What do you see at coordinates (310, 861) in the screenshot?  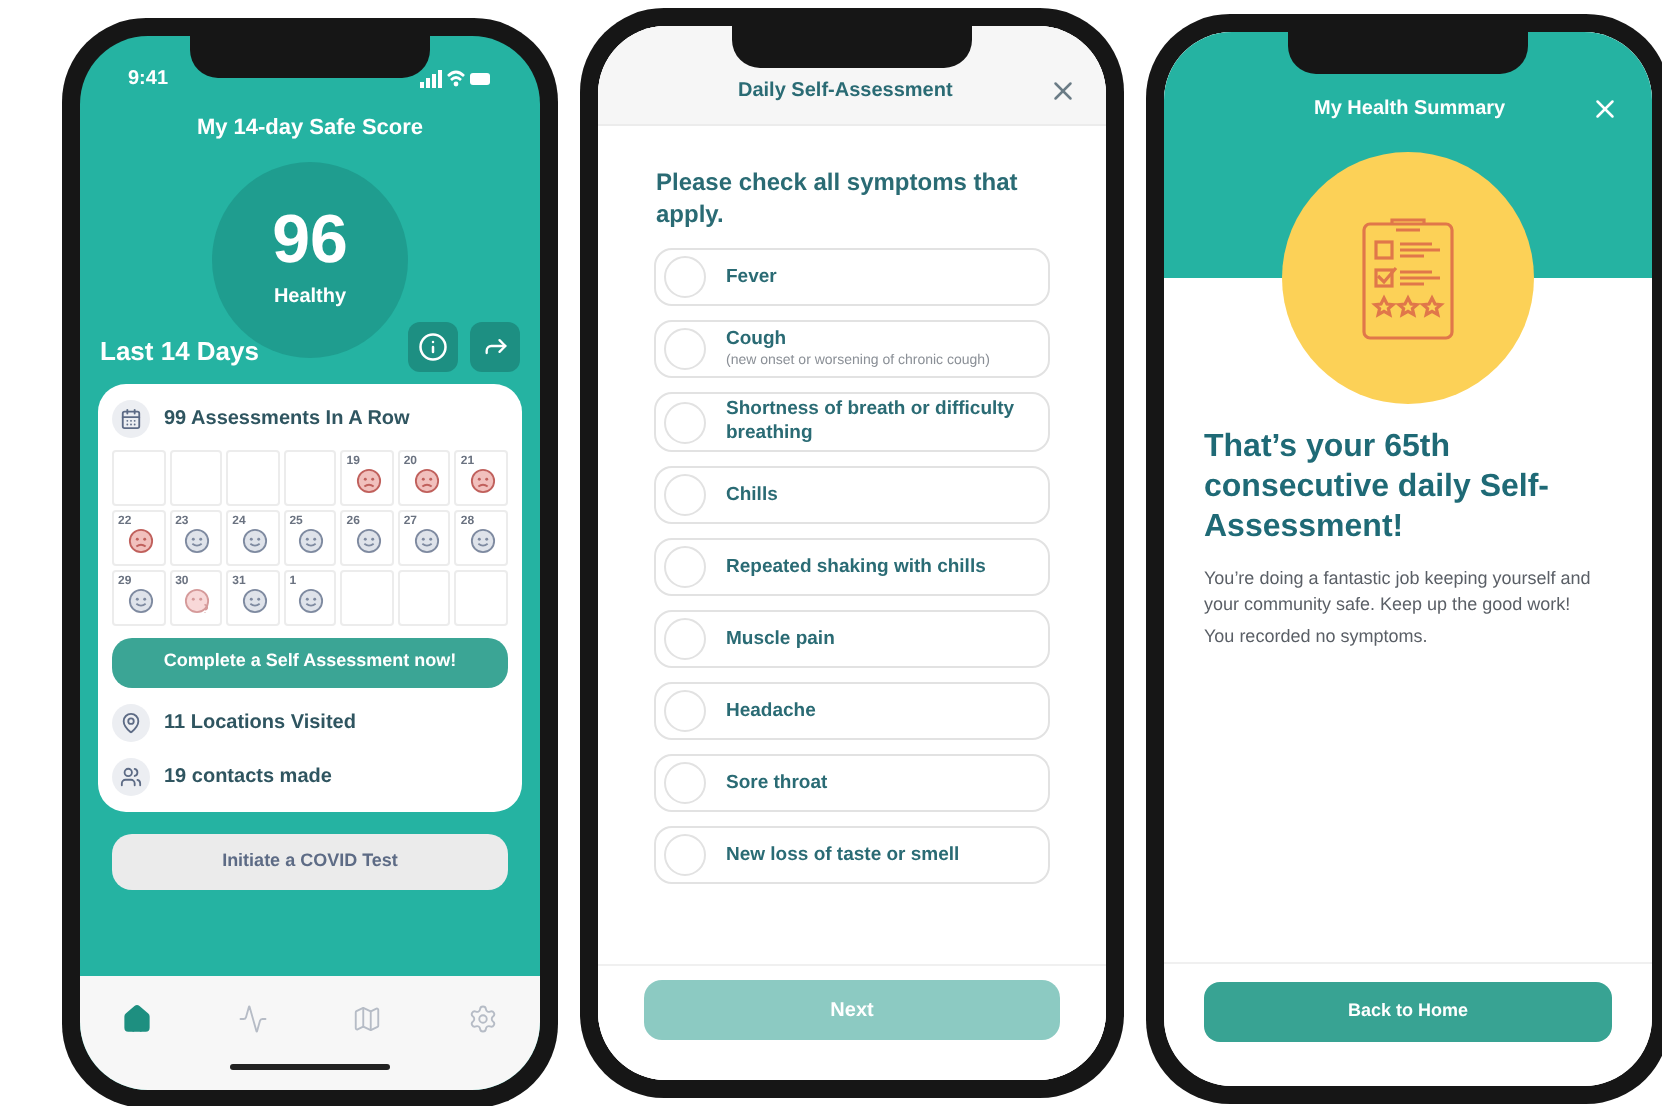 I see `covid-test-button: Initiate a COVID Test` at bounding box center [310, 861].